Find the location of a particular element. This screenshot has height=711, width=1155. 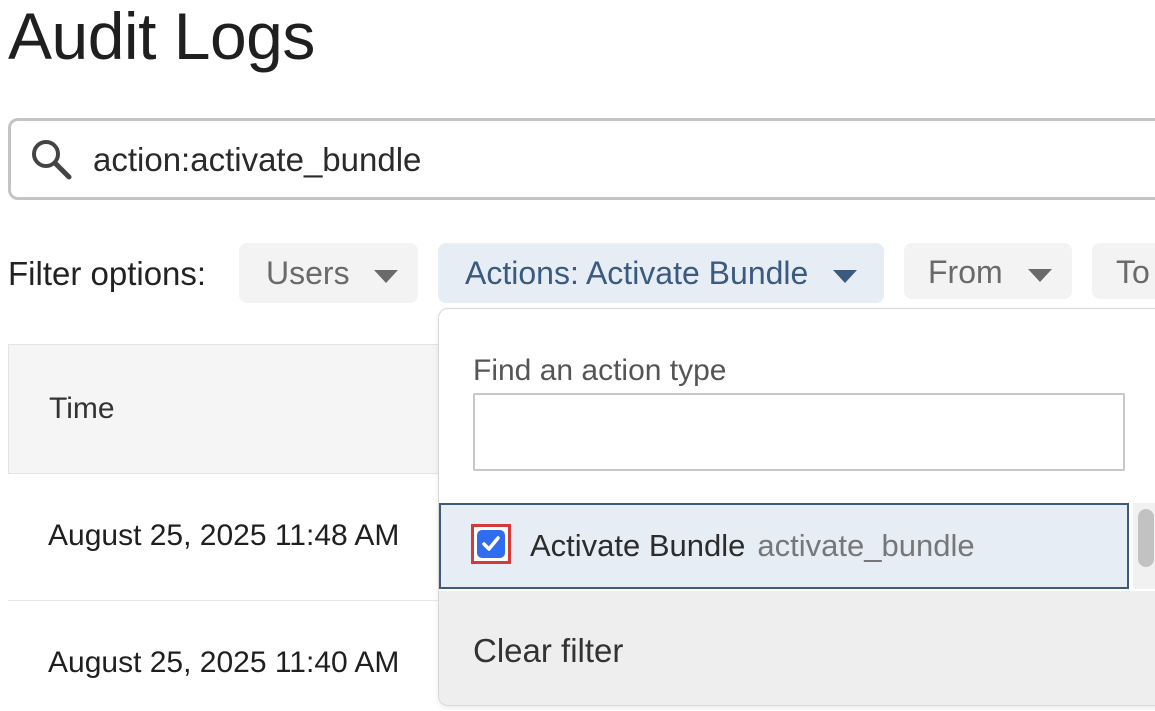

users-filter-button: Users is located at coordinates (328, 273).